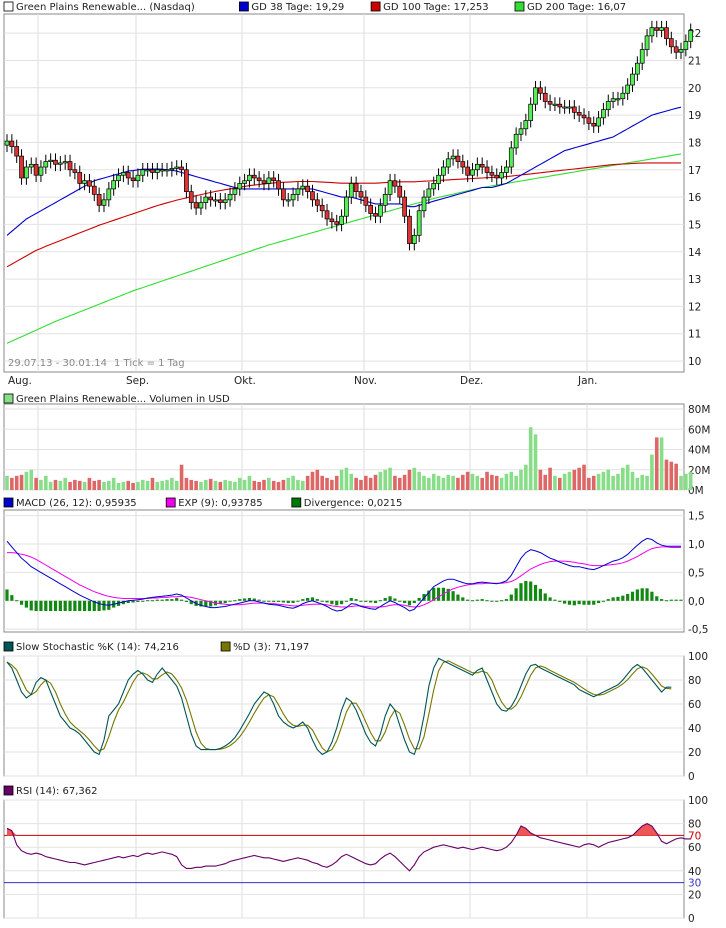 This screenshot has width=726, height=928. I want to click on price-ytick-6: 16, so click(695, 198).